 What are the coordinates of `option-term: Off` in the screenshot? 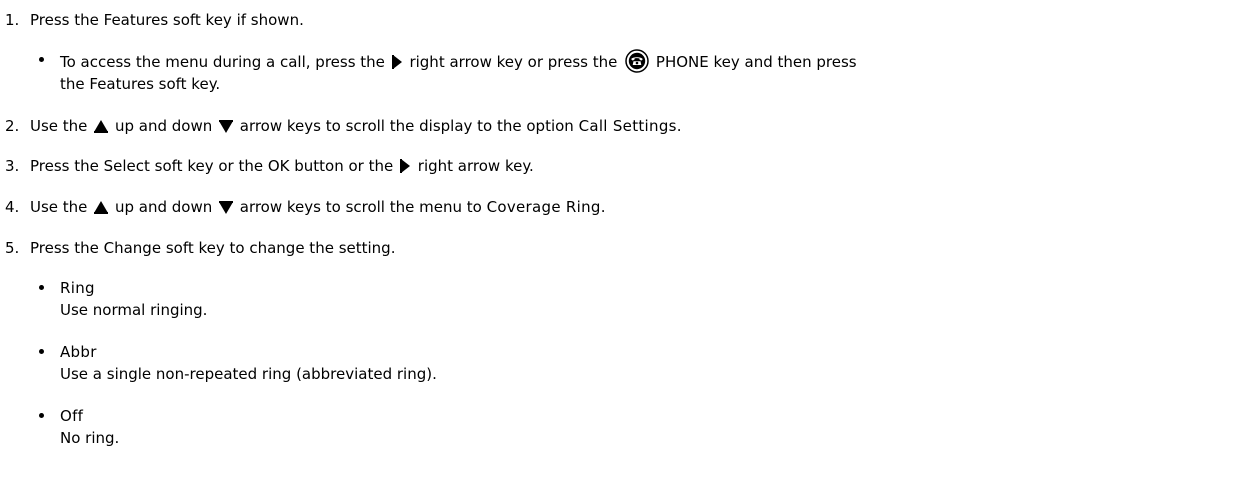 It's located at (72, 416).